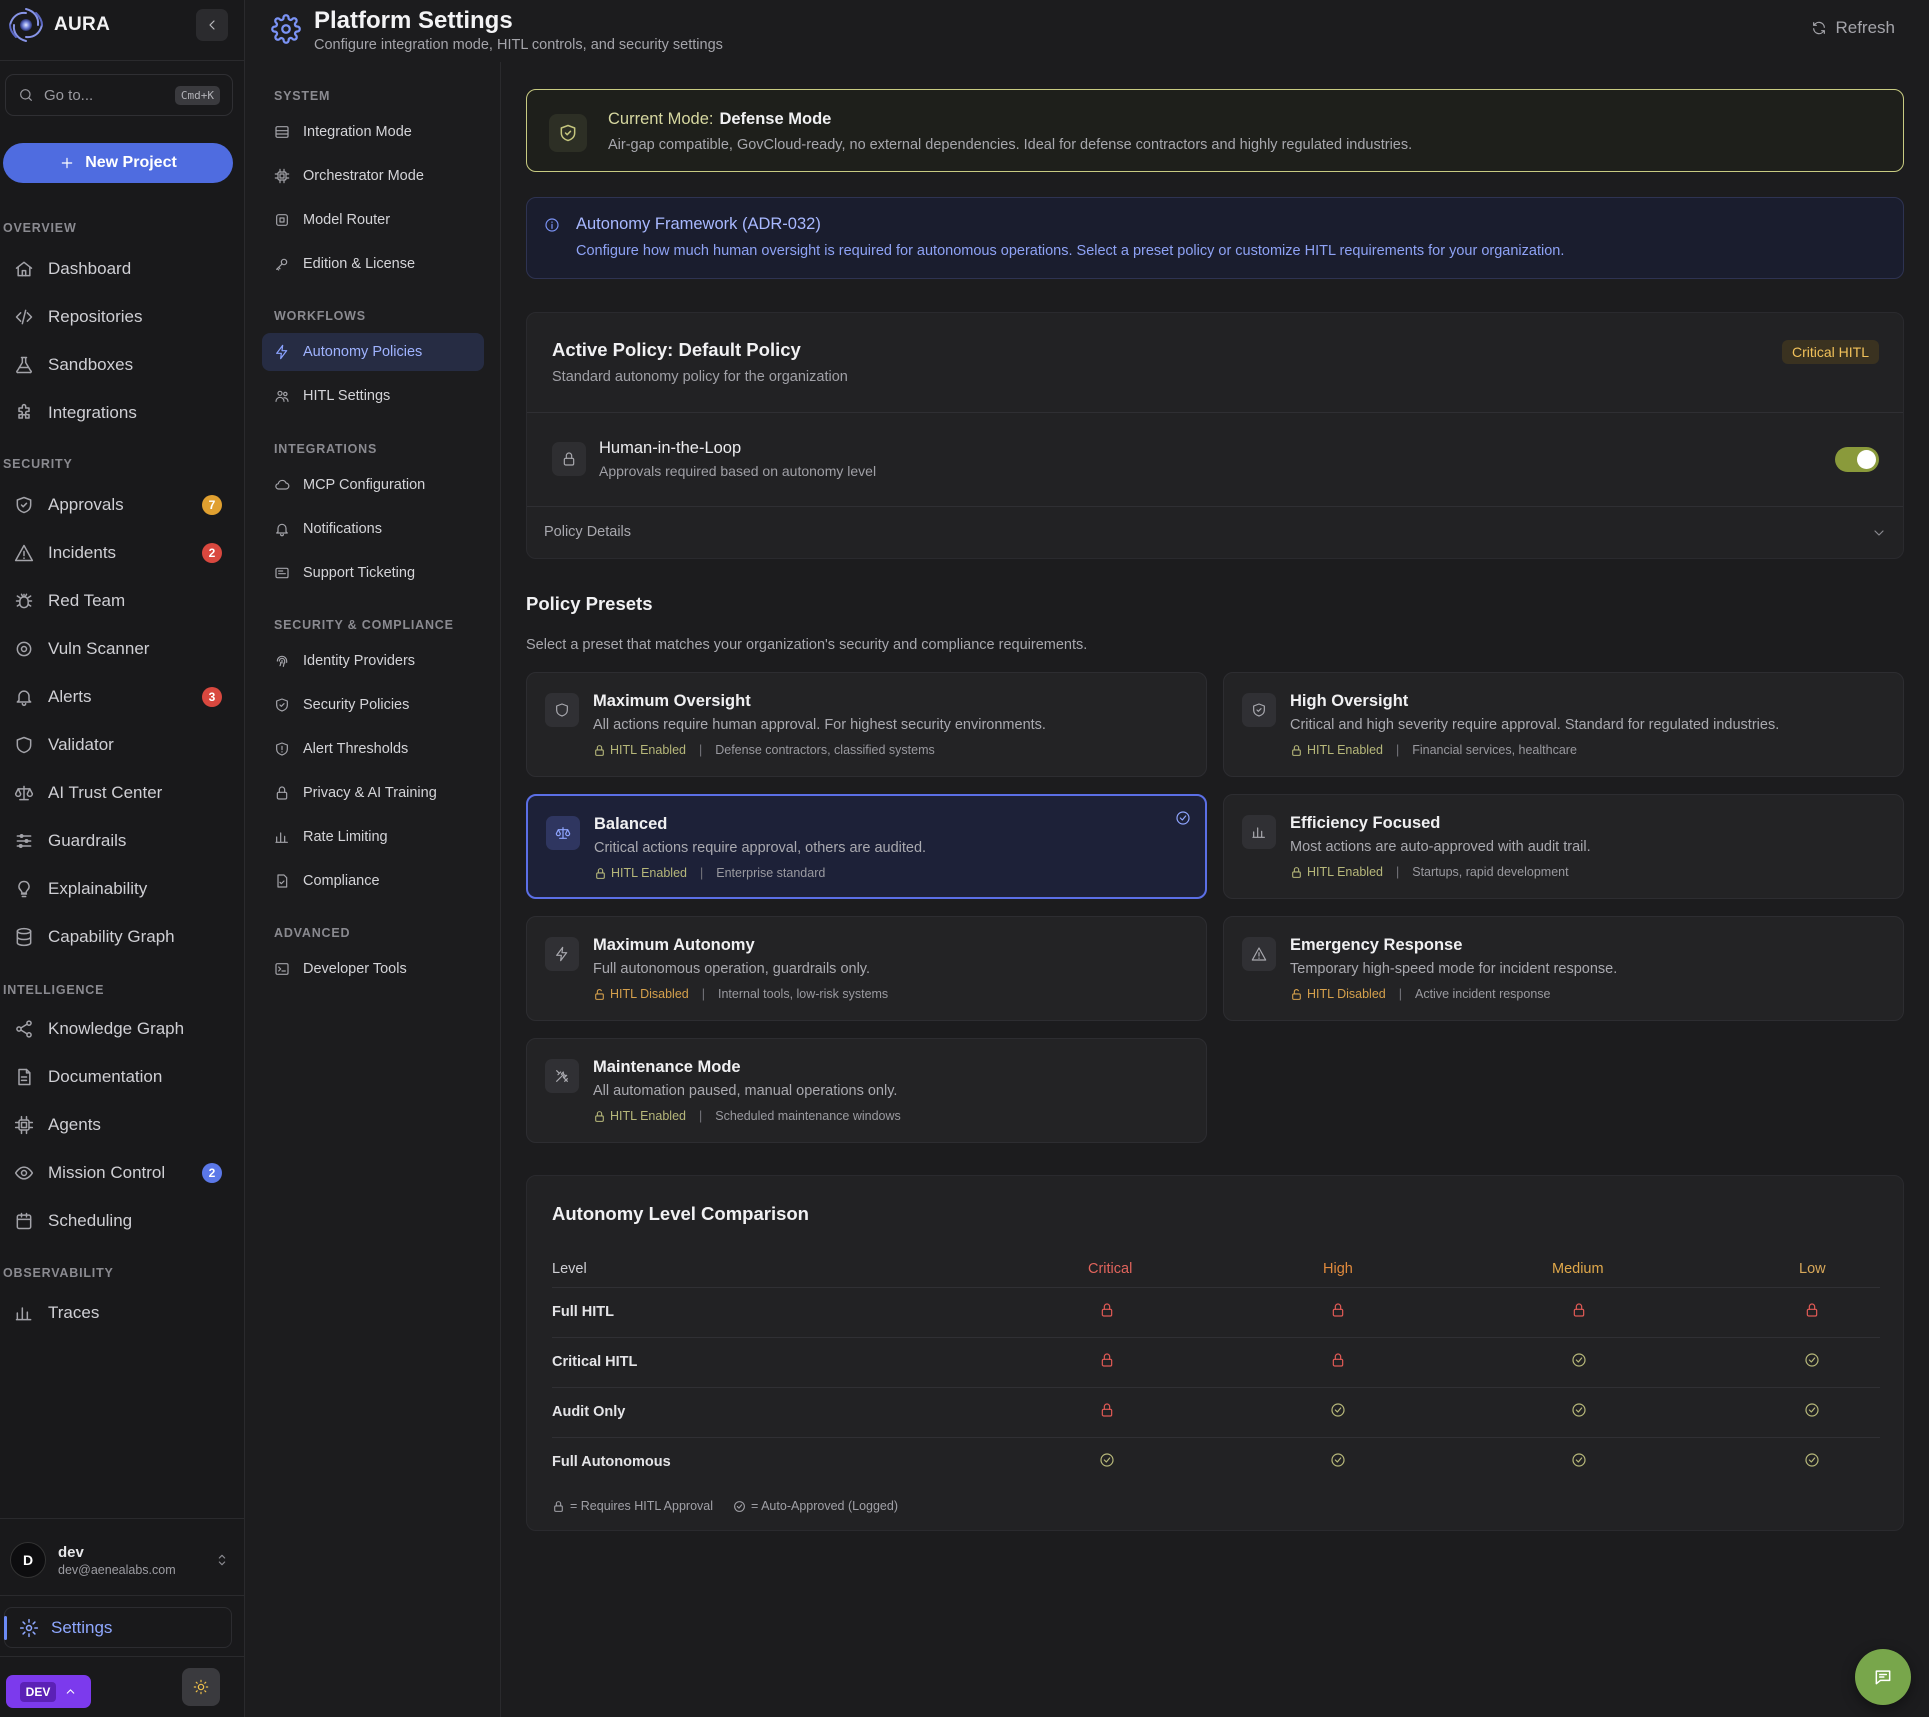 The height and width of the screenshot is (1717, 1929). What do you see at coordinates (70, 696) in the screenshot?
I see `sidebar-item-label: Alerts` at bounding box center [70, 696].